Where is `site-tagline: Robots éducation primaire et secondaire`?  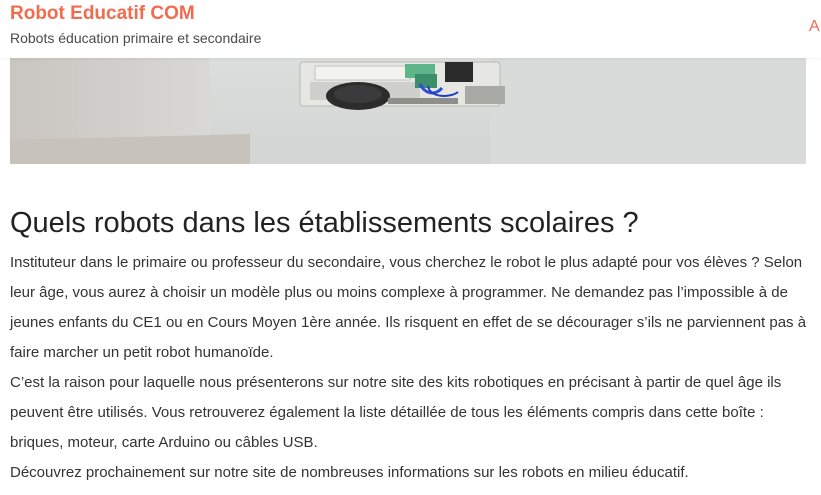 site-tagline: Robots éducation primaire et secondaire is located at coordinates (136, 38).